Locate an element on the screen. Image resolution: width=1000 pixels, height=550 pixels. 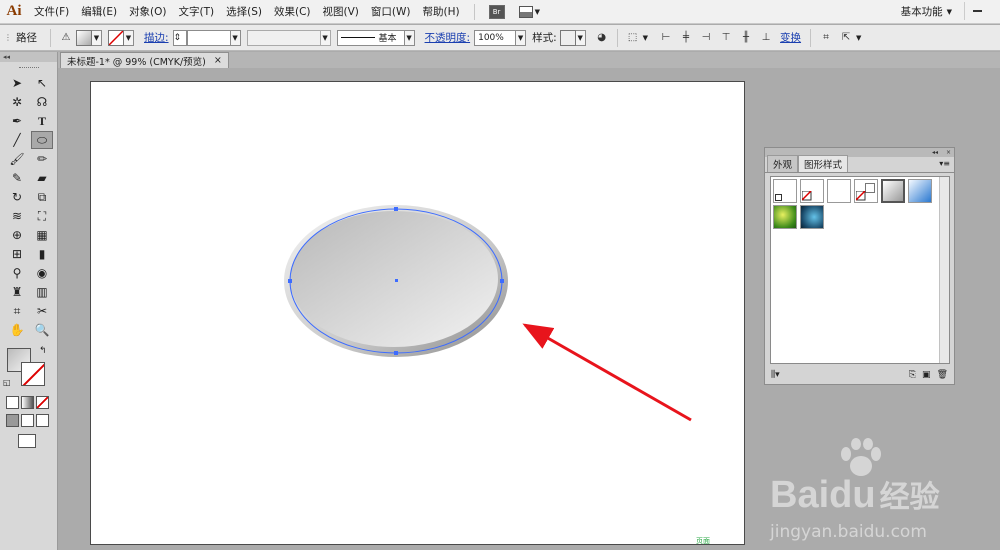
scale-tool-icon: ⧉ is located at coordinates (42, 197).